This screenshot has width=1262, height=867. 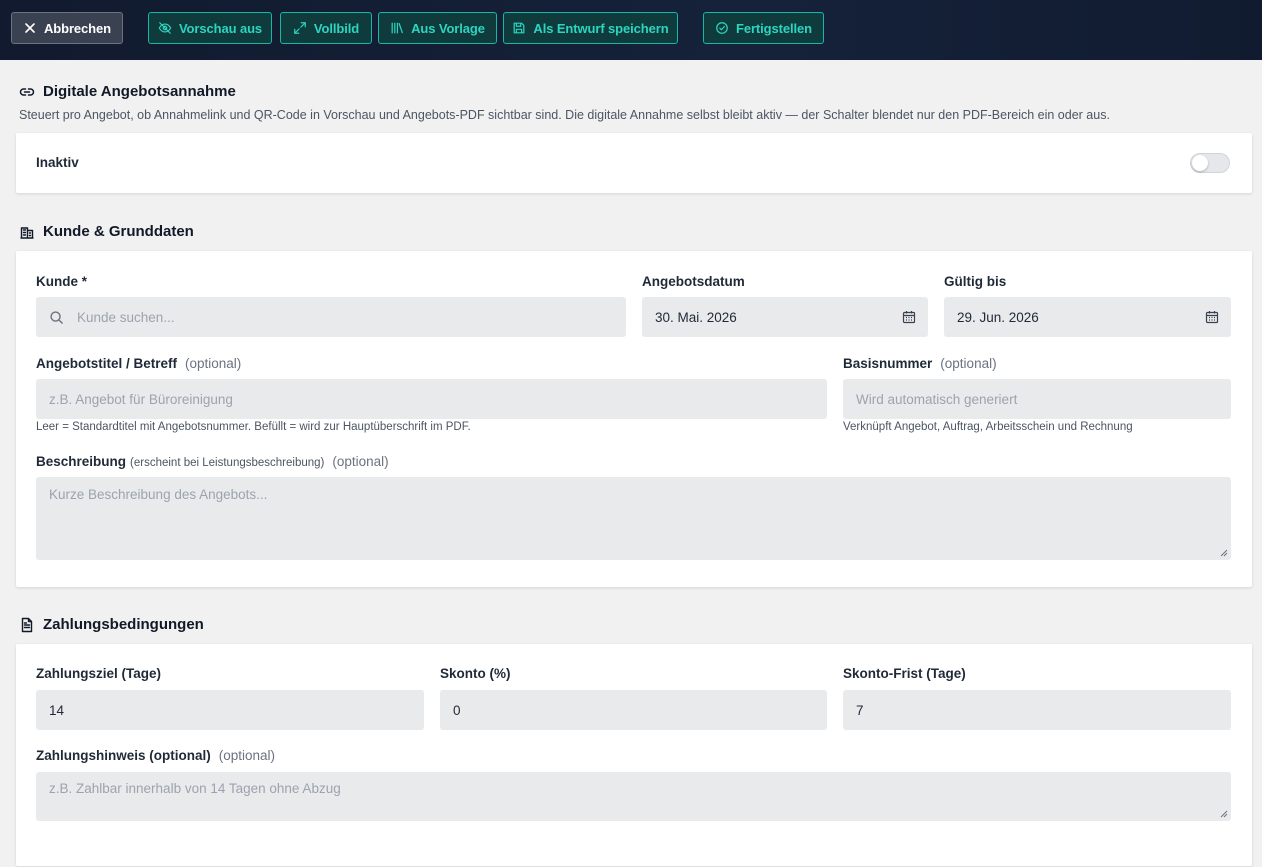 I want to click on subject-label-text: Angebotstitel / Betreff, so click(x=107, y=363).